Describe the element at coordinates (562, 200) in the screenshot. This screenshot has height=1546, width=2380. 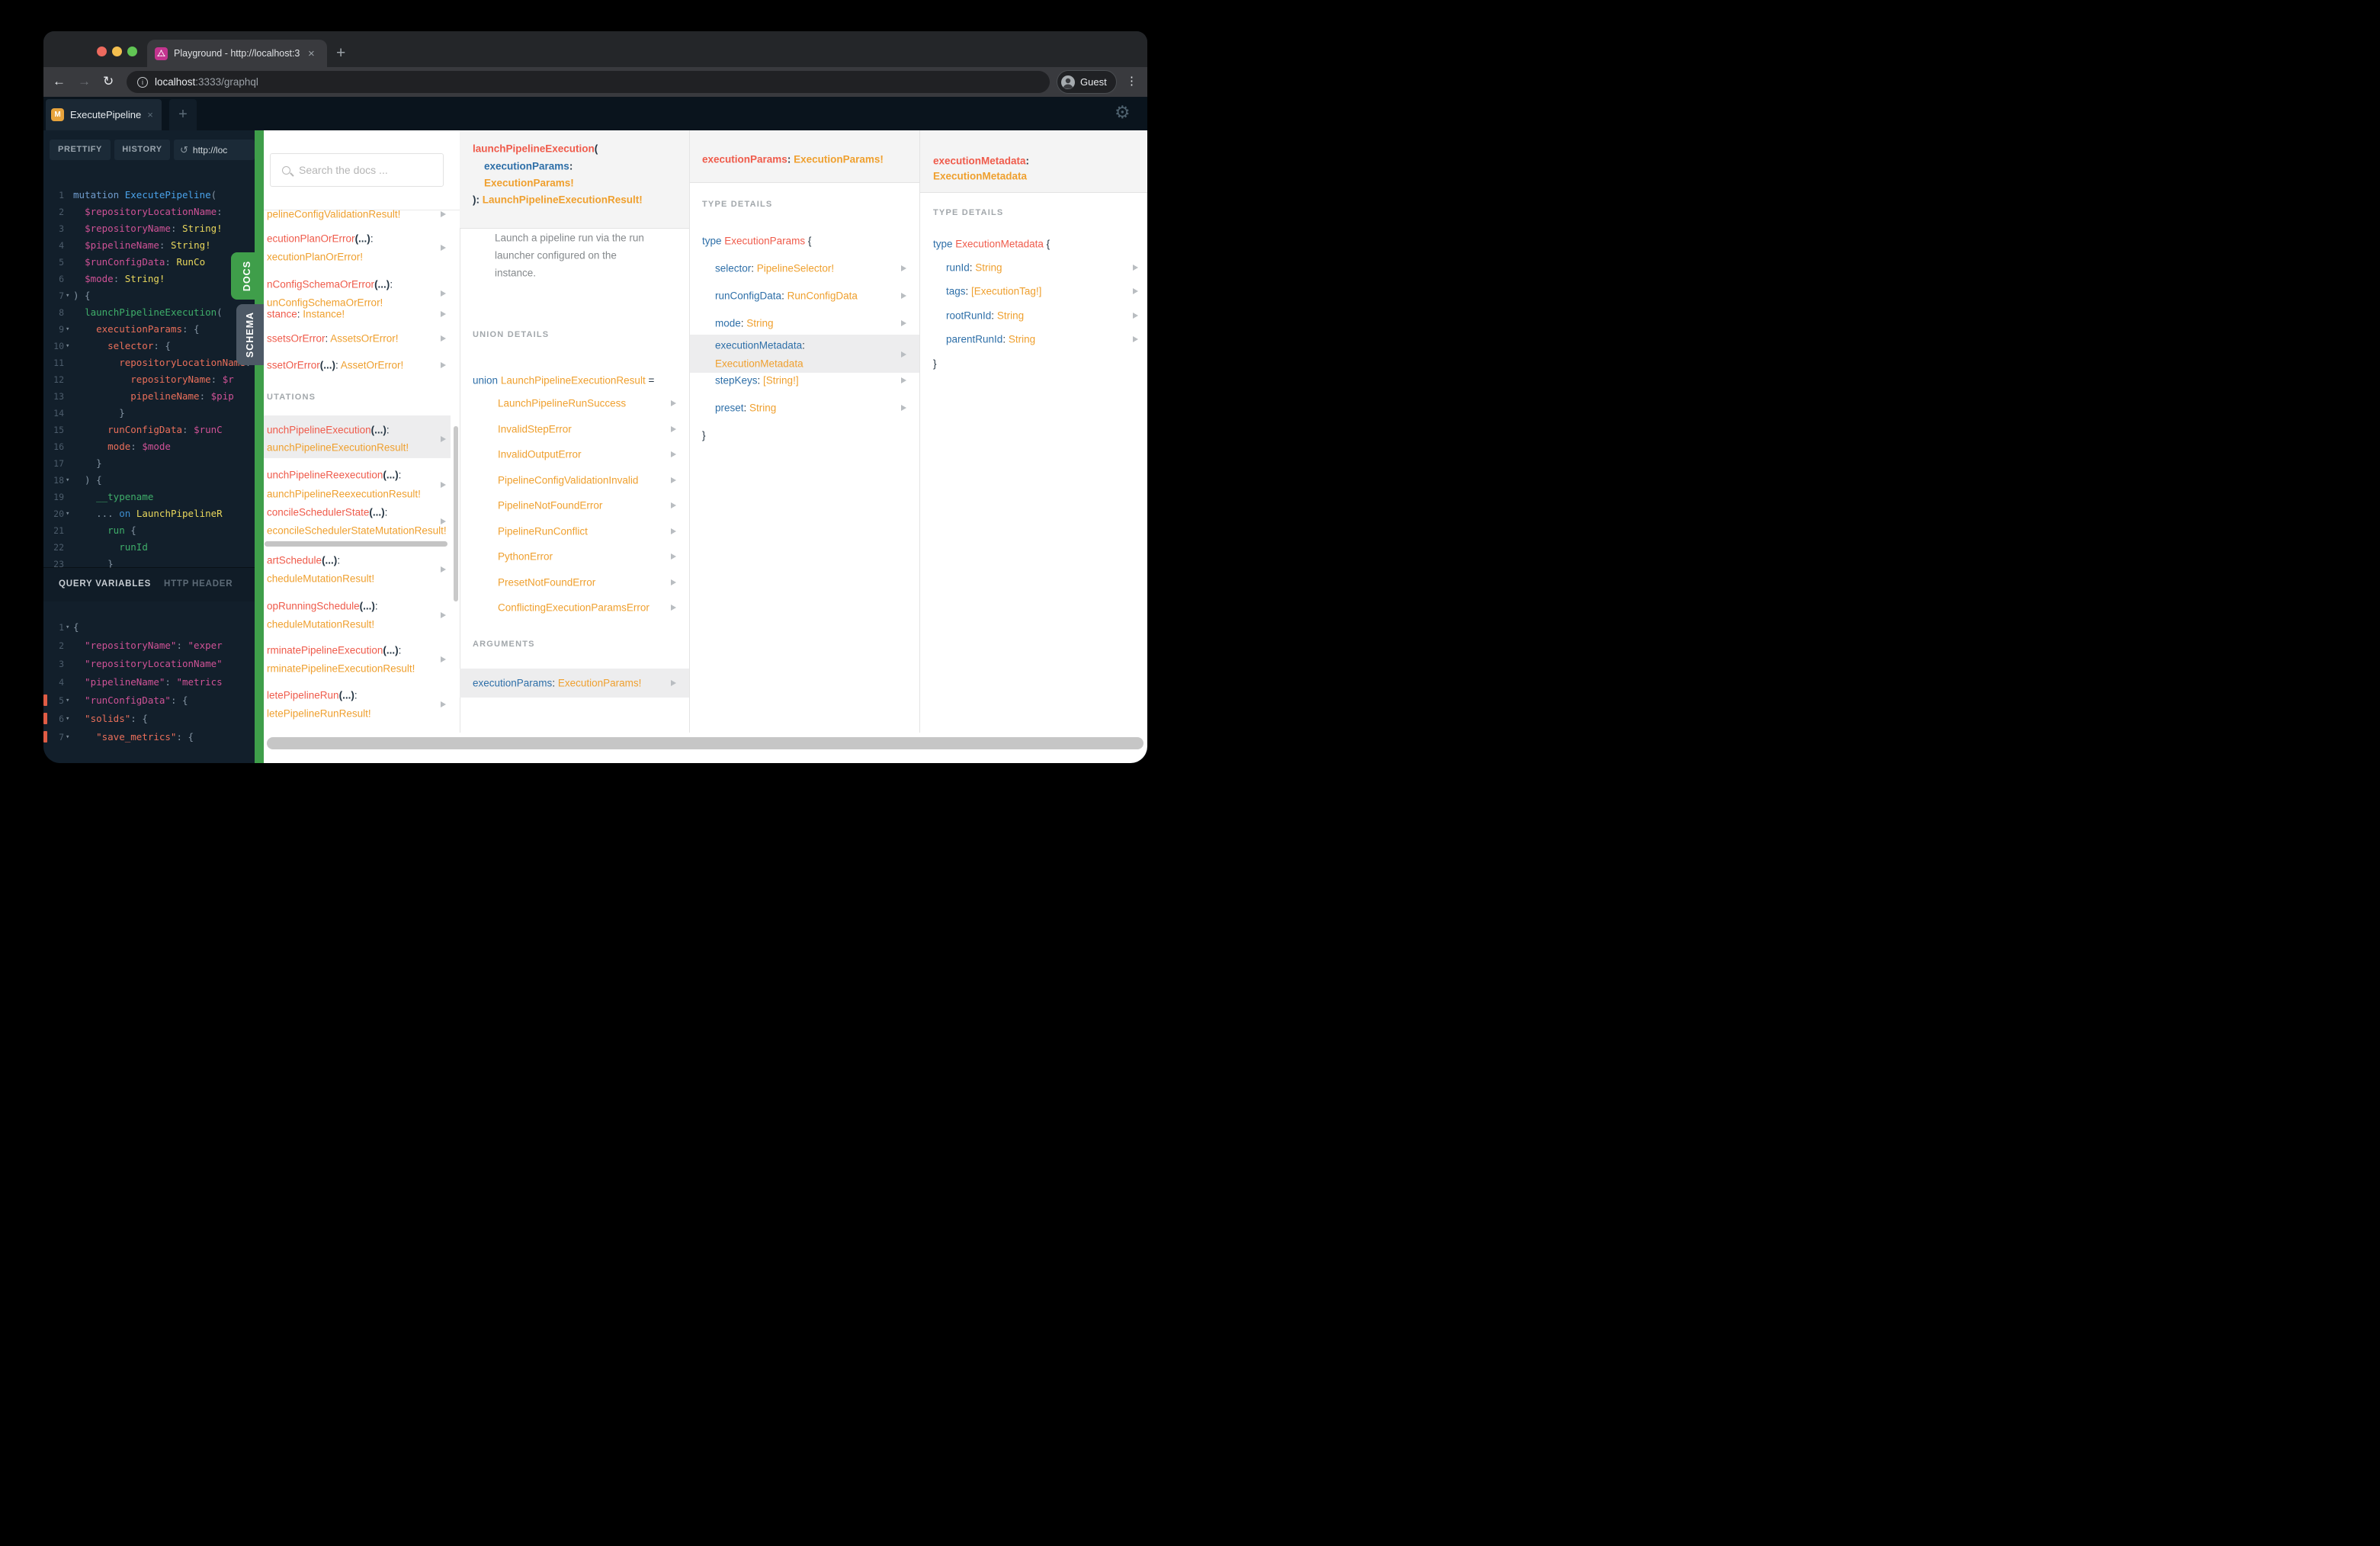
I see `return-type: LaunchPipelineExecutionResult!` at that location.